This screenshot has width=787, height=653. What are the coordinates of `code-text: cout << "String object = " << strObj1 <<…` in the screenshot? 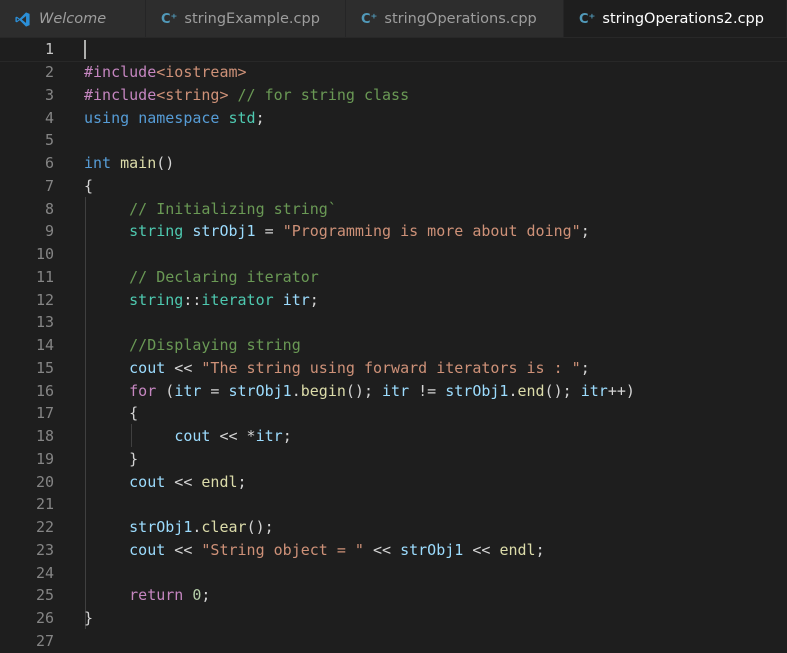 It's located at (314, 549).